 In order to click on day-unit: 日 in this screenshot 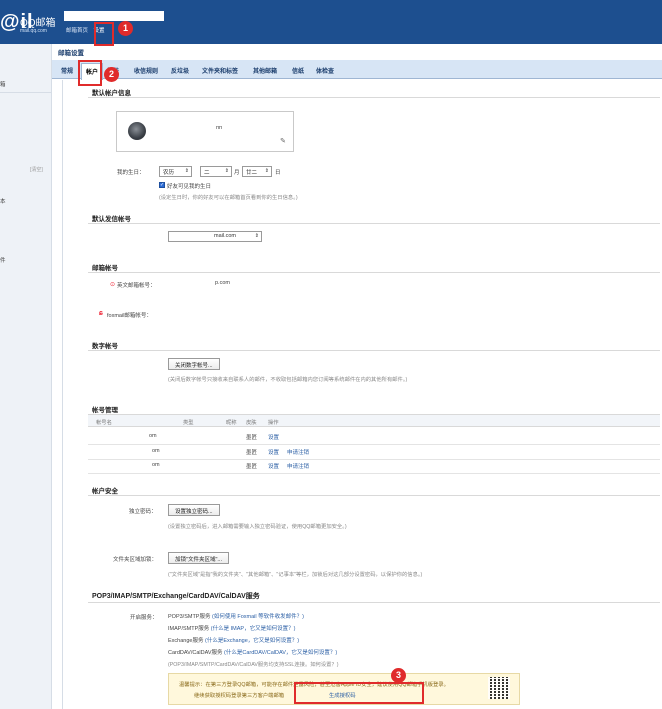, I will do `click(278, 173)`.